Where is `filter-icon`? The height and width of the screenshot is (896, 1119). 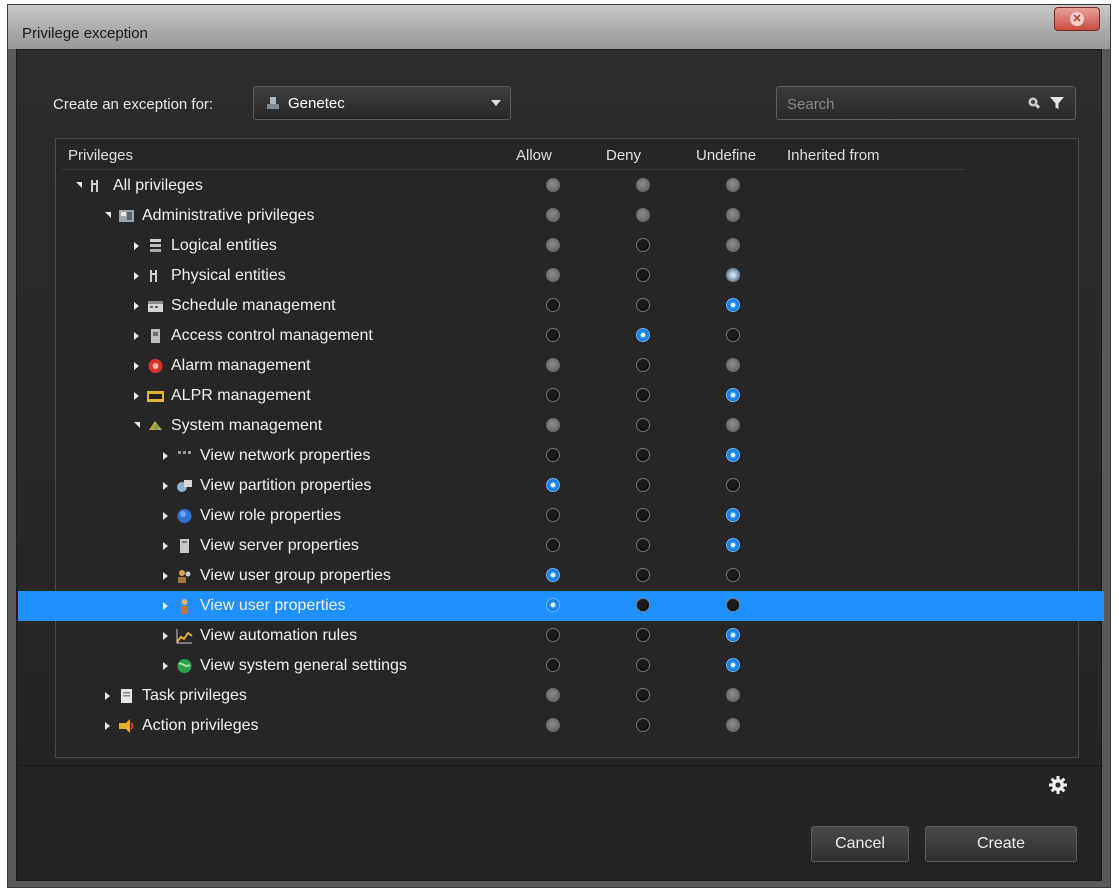 filter-icon is located at coordinates (1057, 103).